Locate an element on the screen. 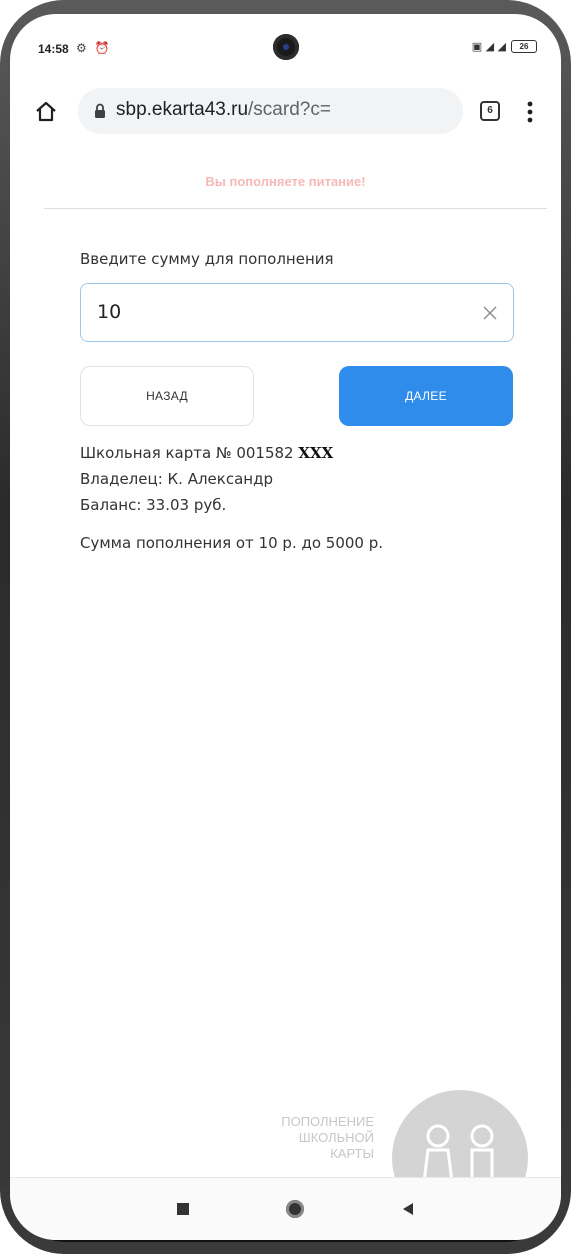  card-number: Школьная карта № 001582 XXX is located at coordinates (206, 453).